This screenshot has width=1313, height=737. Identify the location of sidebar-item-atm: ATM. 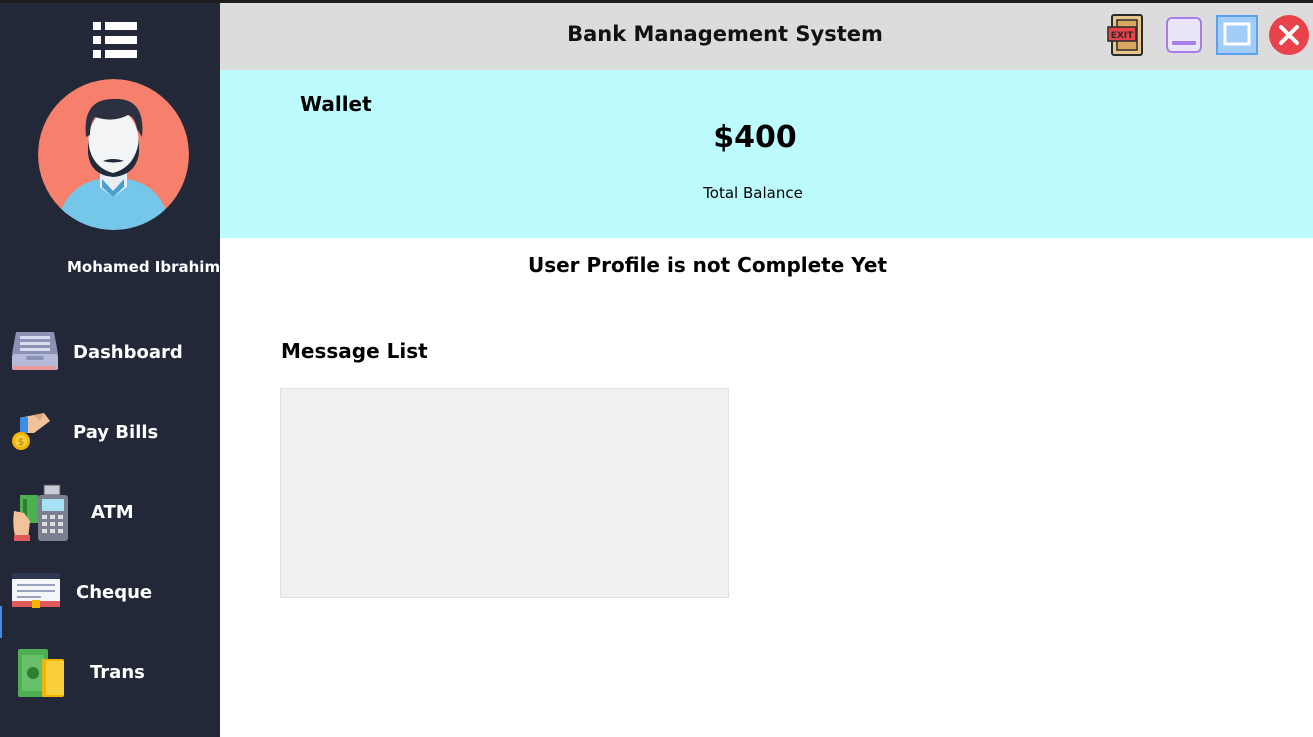
(110, 510).